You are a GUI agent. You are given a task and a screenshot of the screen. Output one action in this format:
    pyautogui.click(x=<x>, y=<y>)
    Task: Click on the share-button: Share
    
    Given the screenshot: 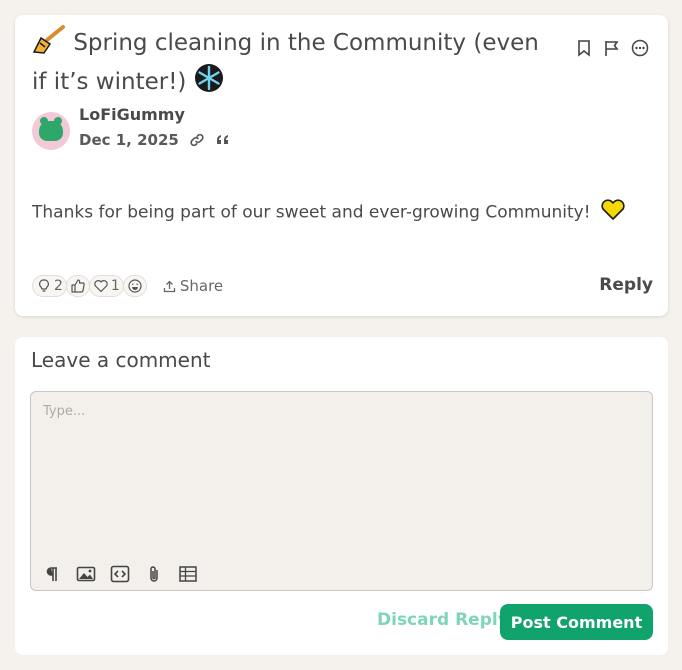 What is the action you would take?
    pyautogui.click(x=193, y=286)
    